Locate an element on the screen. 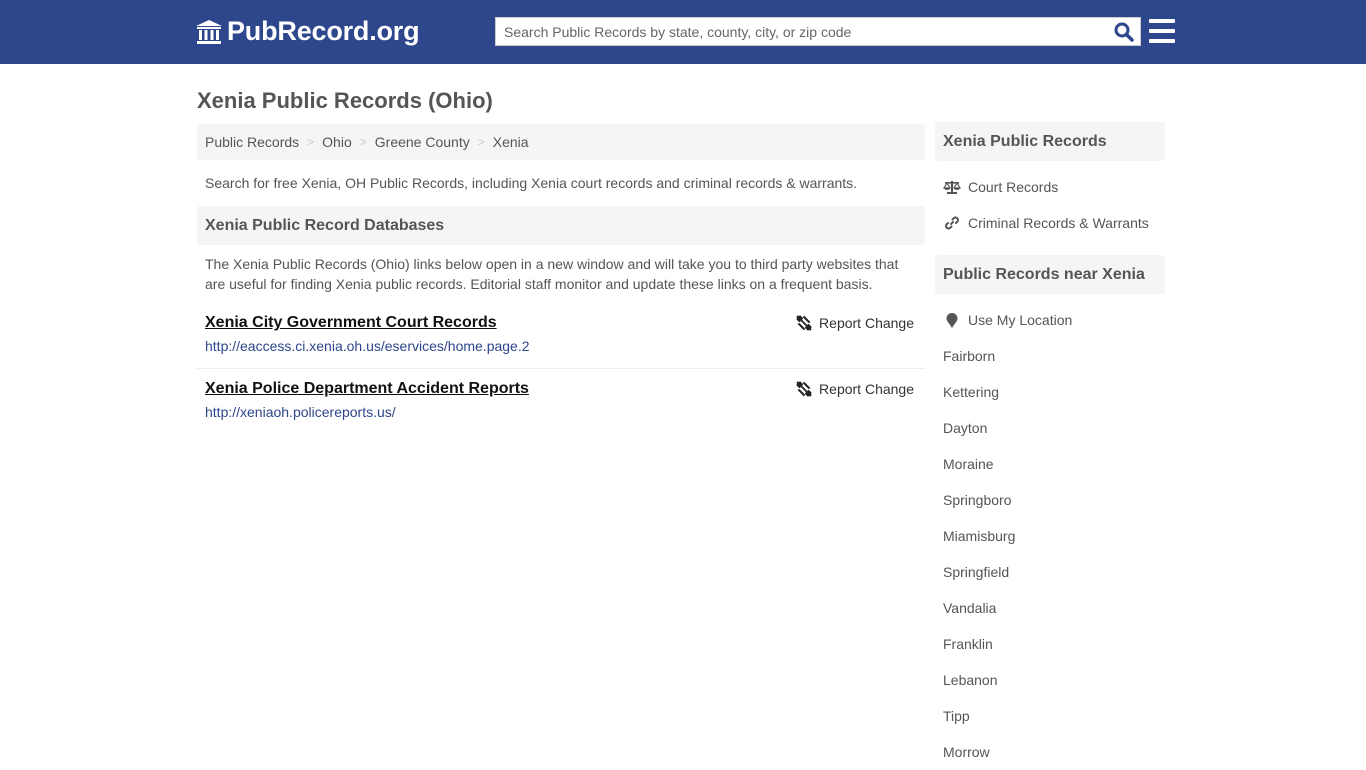 This screenshot has height=770, width=1366. courthouse-icon is located at coordinates (209, 31).